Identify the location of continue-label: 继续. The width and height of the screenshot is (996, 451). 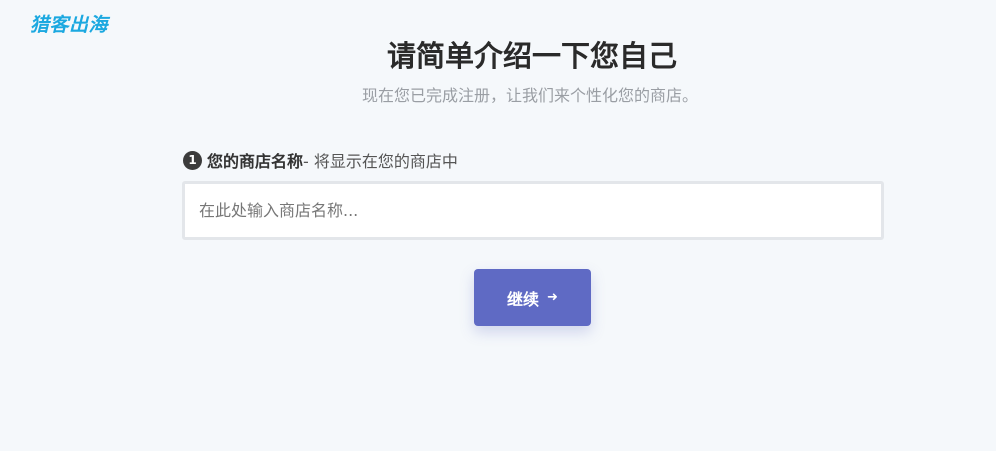
(523, 299).